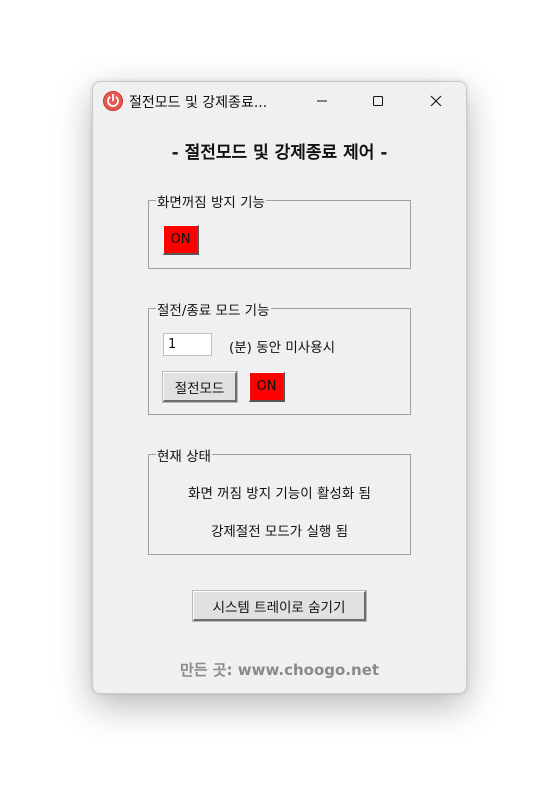 The width and height of the screenshot is (557, 793). What do you see at coordinates (279, 532) in the screenshot?
I see `status-line-sleep: 강제절전 모드가 실행 됨` at bounding box center [279, 532].